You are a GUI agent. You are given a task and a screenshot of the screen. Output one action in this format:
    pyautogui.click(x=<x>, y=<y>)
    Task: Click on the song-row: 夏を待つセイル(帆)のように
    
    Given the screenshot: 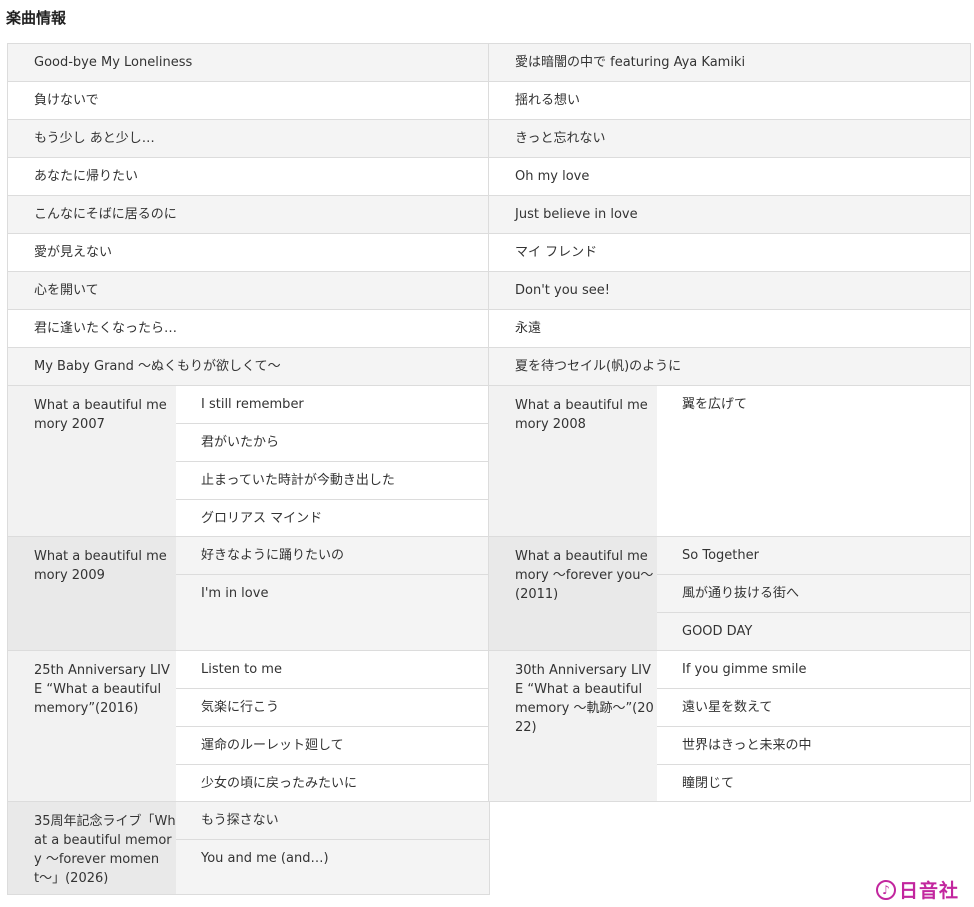 What is the action you would take?
    pyautogui.click(x=729, y=366)
    